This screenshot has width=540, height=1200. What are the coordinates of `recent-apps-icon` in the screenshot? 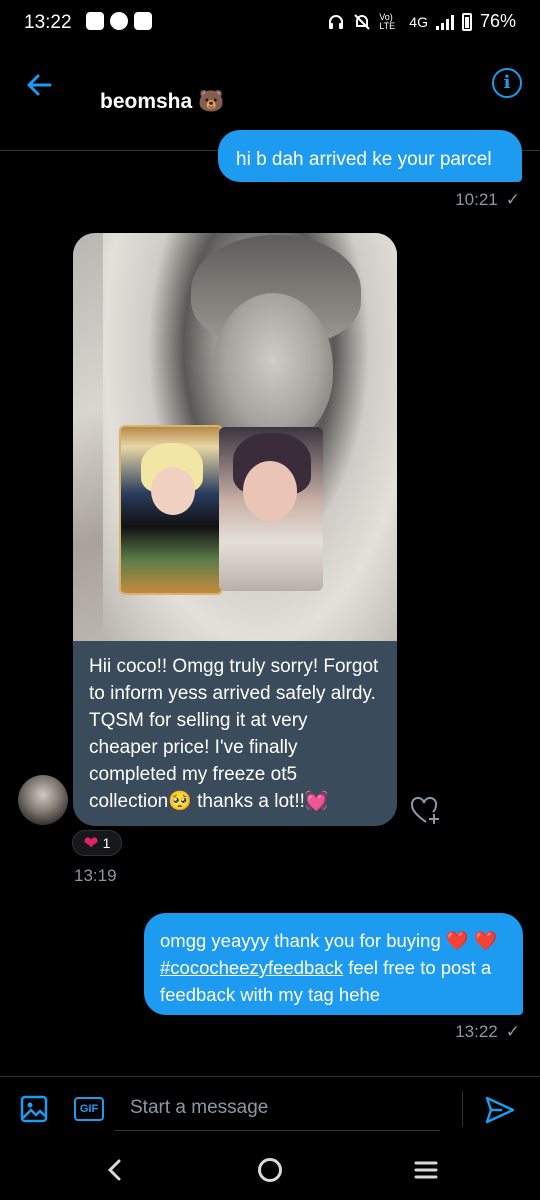 It's located at (426, 1170).